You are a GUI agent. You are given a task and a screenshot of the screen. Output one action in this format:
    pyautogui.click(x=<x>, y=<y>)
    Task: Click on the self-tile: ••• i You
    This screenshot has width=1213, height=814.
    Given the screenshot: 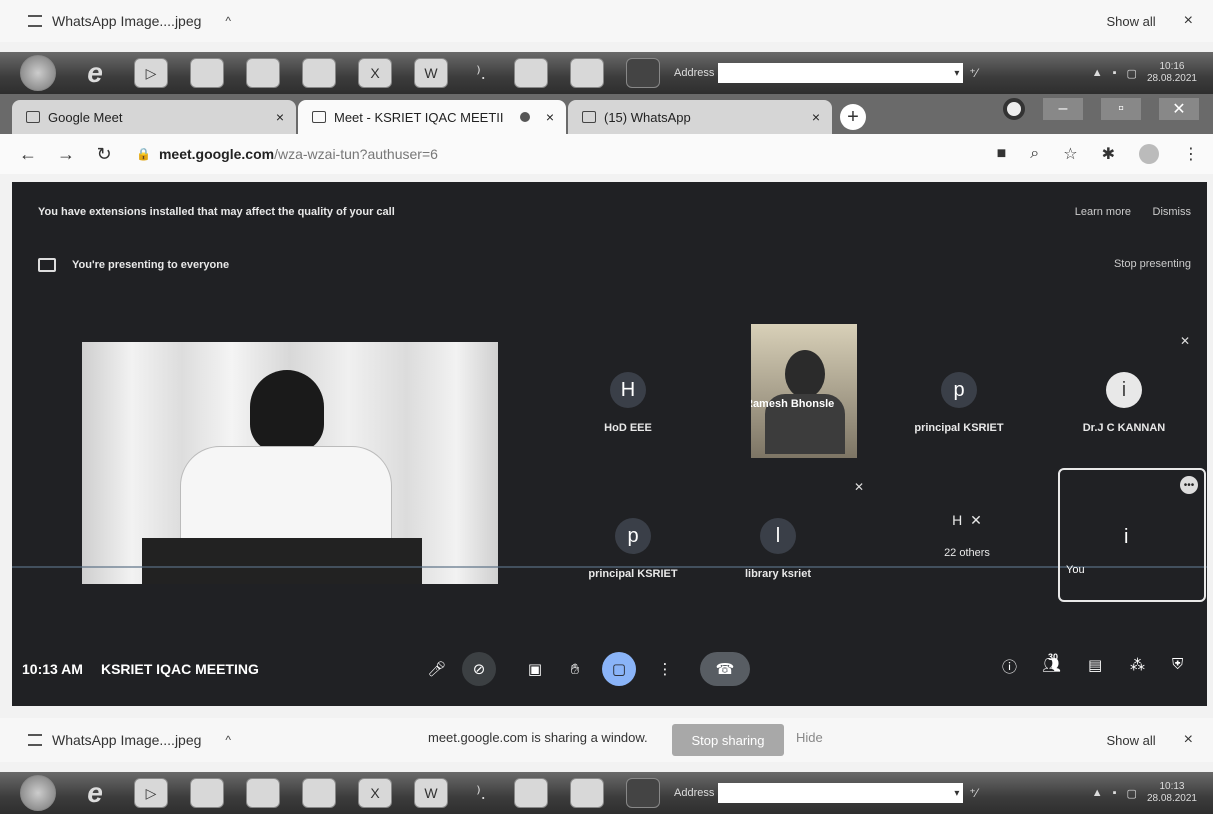 What is the action you would take?
    pyautogui.click(x=1132, y=535)
    